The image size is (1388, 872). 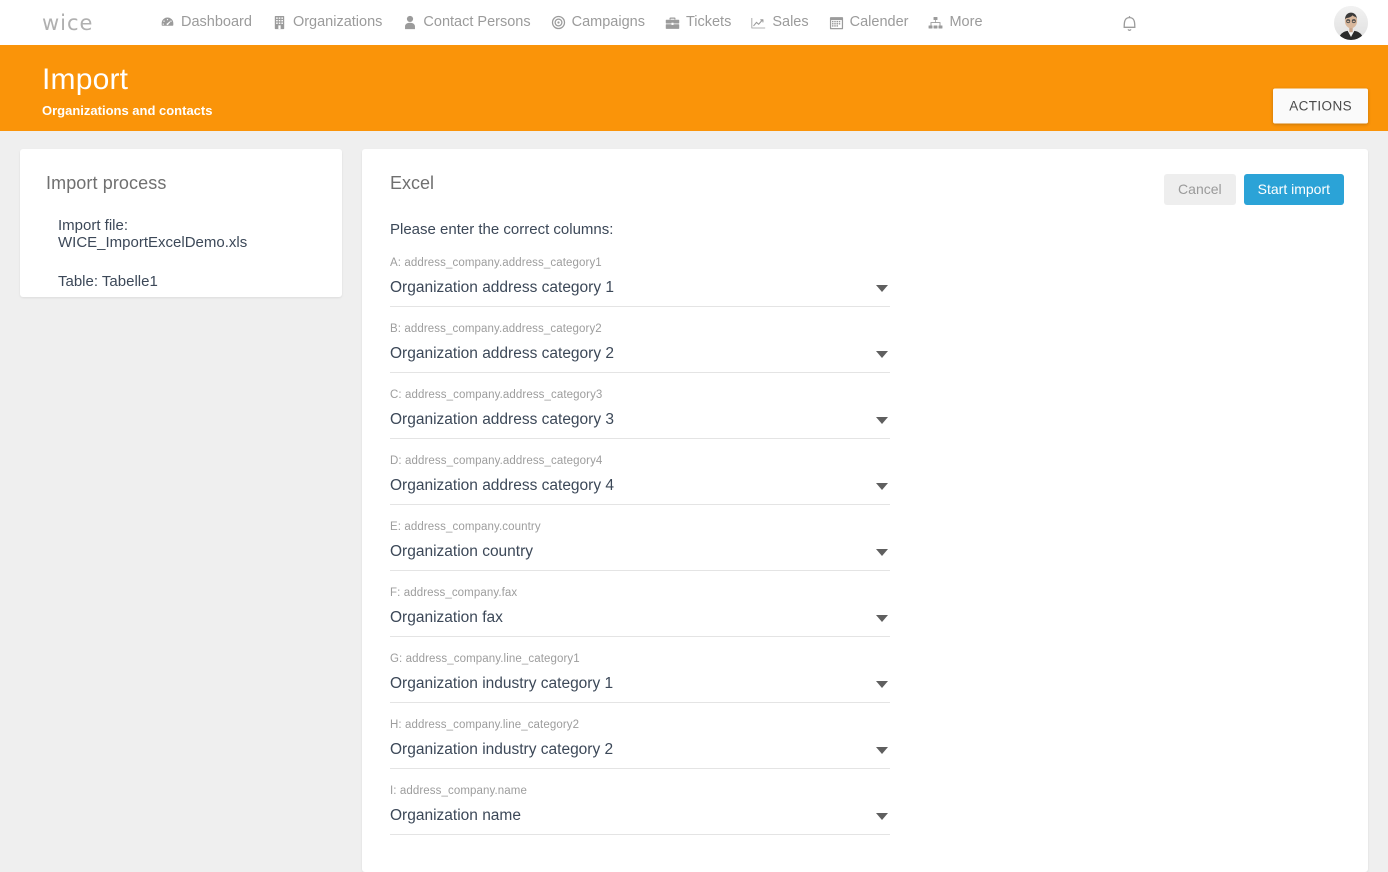 I want to click on mapping-select: Organization address category 1, so click(x=640, y=293).